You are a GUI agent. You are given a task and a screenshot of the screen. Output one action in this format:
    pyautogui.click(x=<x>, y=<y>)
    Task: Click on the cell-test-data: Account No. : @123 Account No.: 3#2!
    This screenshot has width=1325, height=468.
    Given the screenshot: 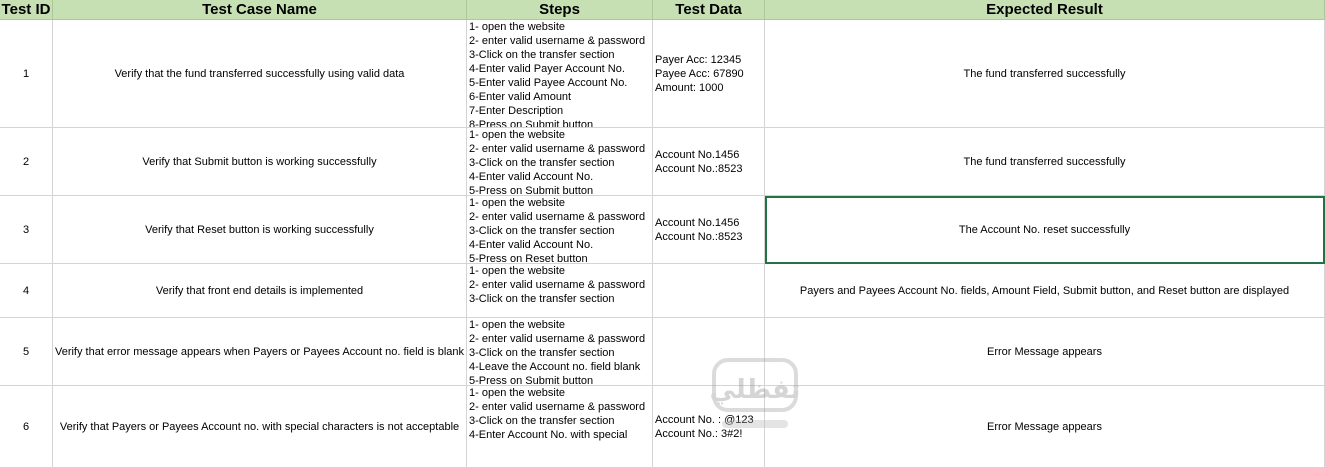 What is the action you would take?
    pyautogui.click(x=709, y=427)
    